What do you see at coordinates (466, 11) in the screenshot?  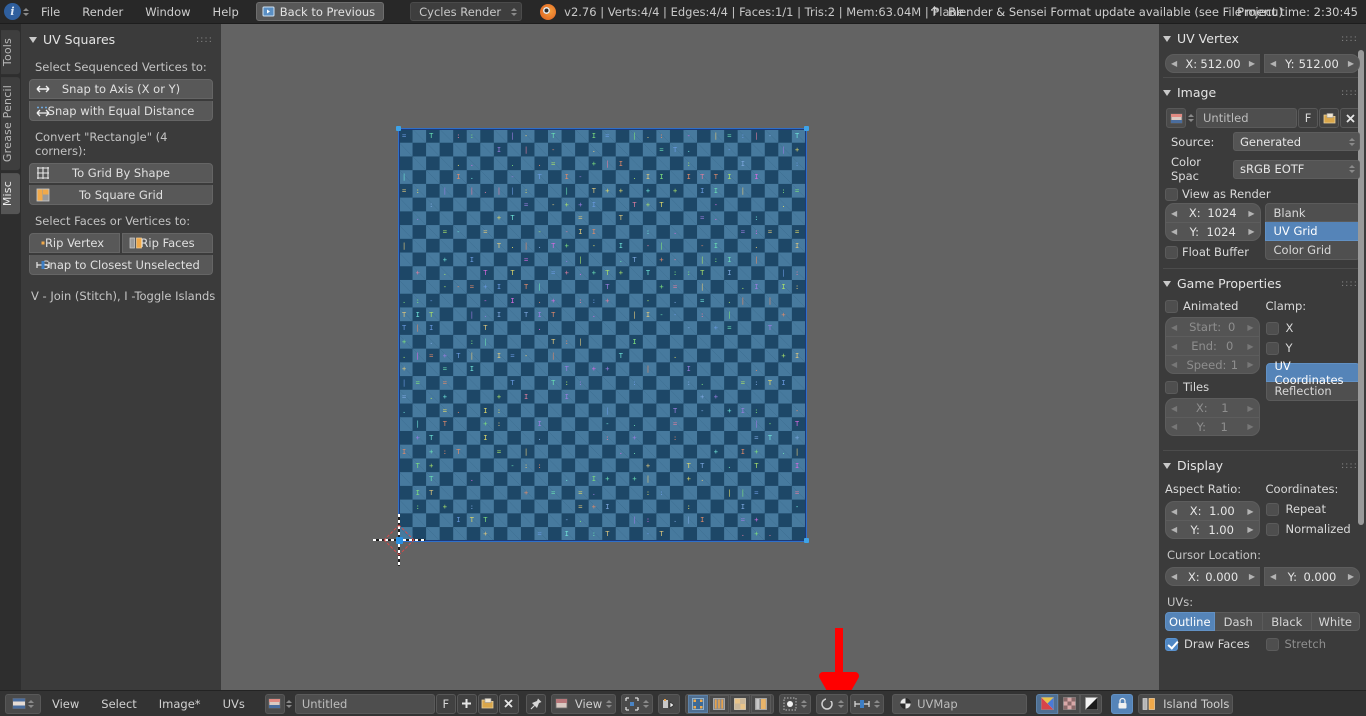 I see `render-engine-dropdown: Cycles Render` at bounding box center [466, 11].